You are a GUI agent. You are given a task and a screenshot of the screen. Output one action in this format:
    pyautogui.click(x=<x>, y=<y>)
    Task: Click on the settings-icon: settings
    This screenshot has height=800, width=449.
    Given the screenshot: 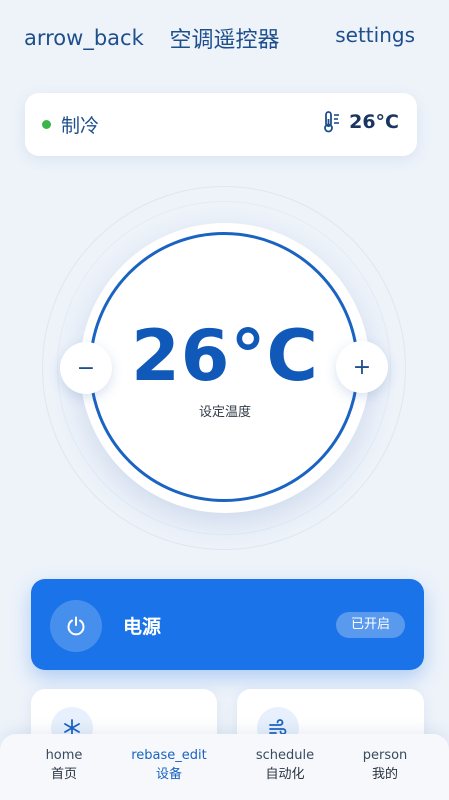 What is the action you would take?
    pyautogui.click(x=375, y=35)
    